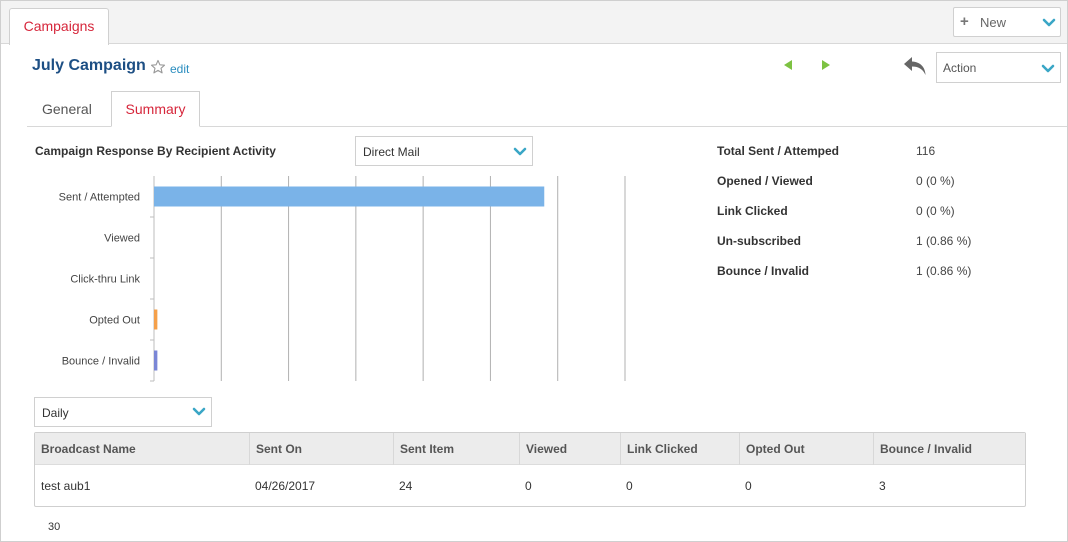  Describe the element at coordinates (935, 181) in the screenshot. I see `stat-value-opened: 0 (0 %)` at that location.